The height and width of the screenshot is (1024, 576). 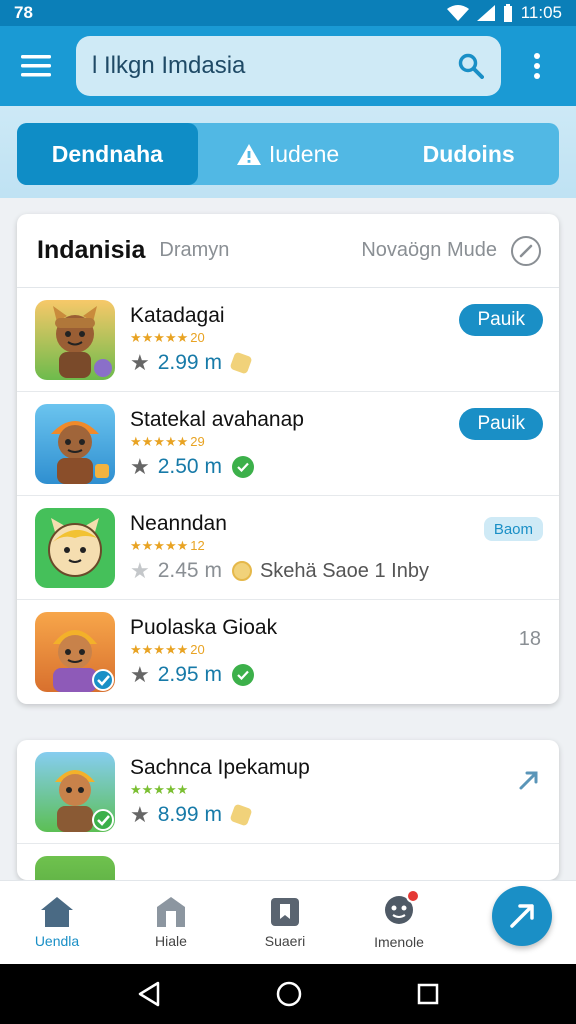 I want to click on wifi-icon, so click(x=457, y=13).